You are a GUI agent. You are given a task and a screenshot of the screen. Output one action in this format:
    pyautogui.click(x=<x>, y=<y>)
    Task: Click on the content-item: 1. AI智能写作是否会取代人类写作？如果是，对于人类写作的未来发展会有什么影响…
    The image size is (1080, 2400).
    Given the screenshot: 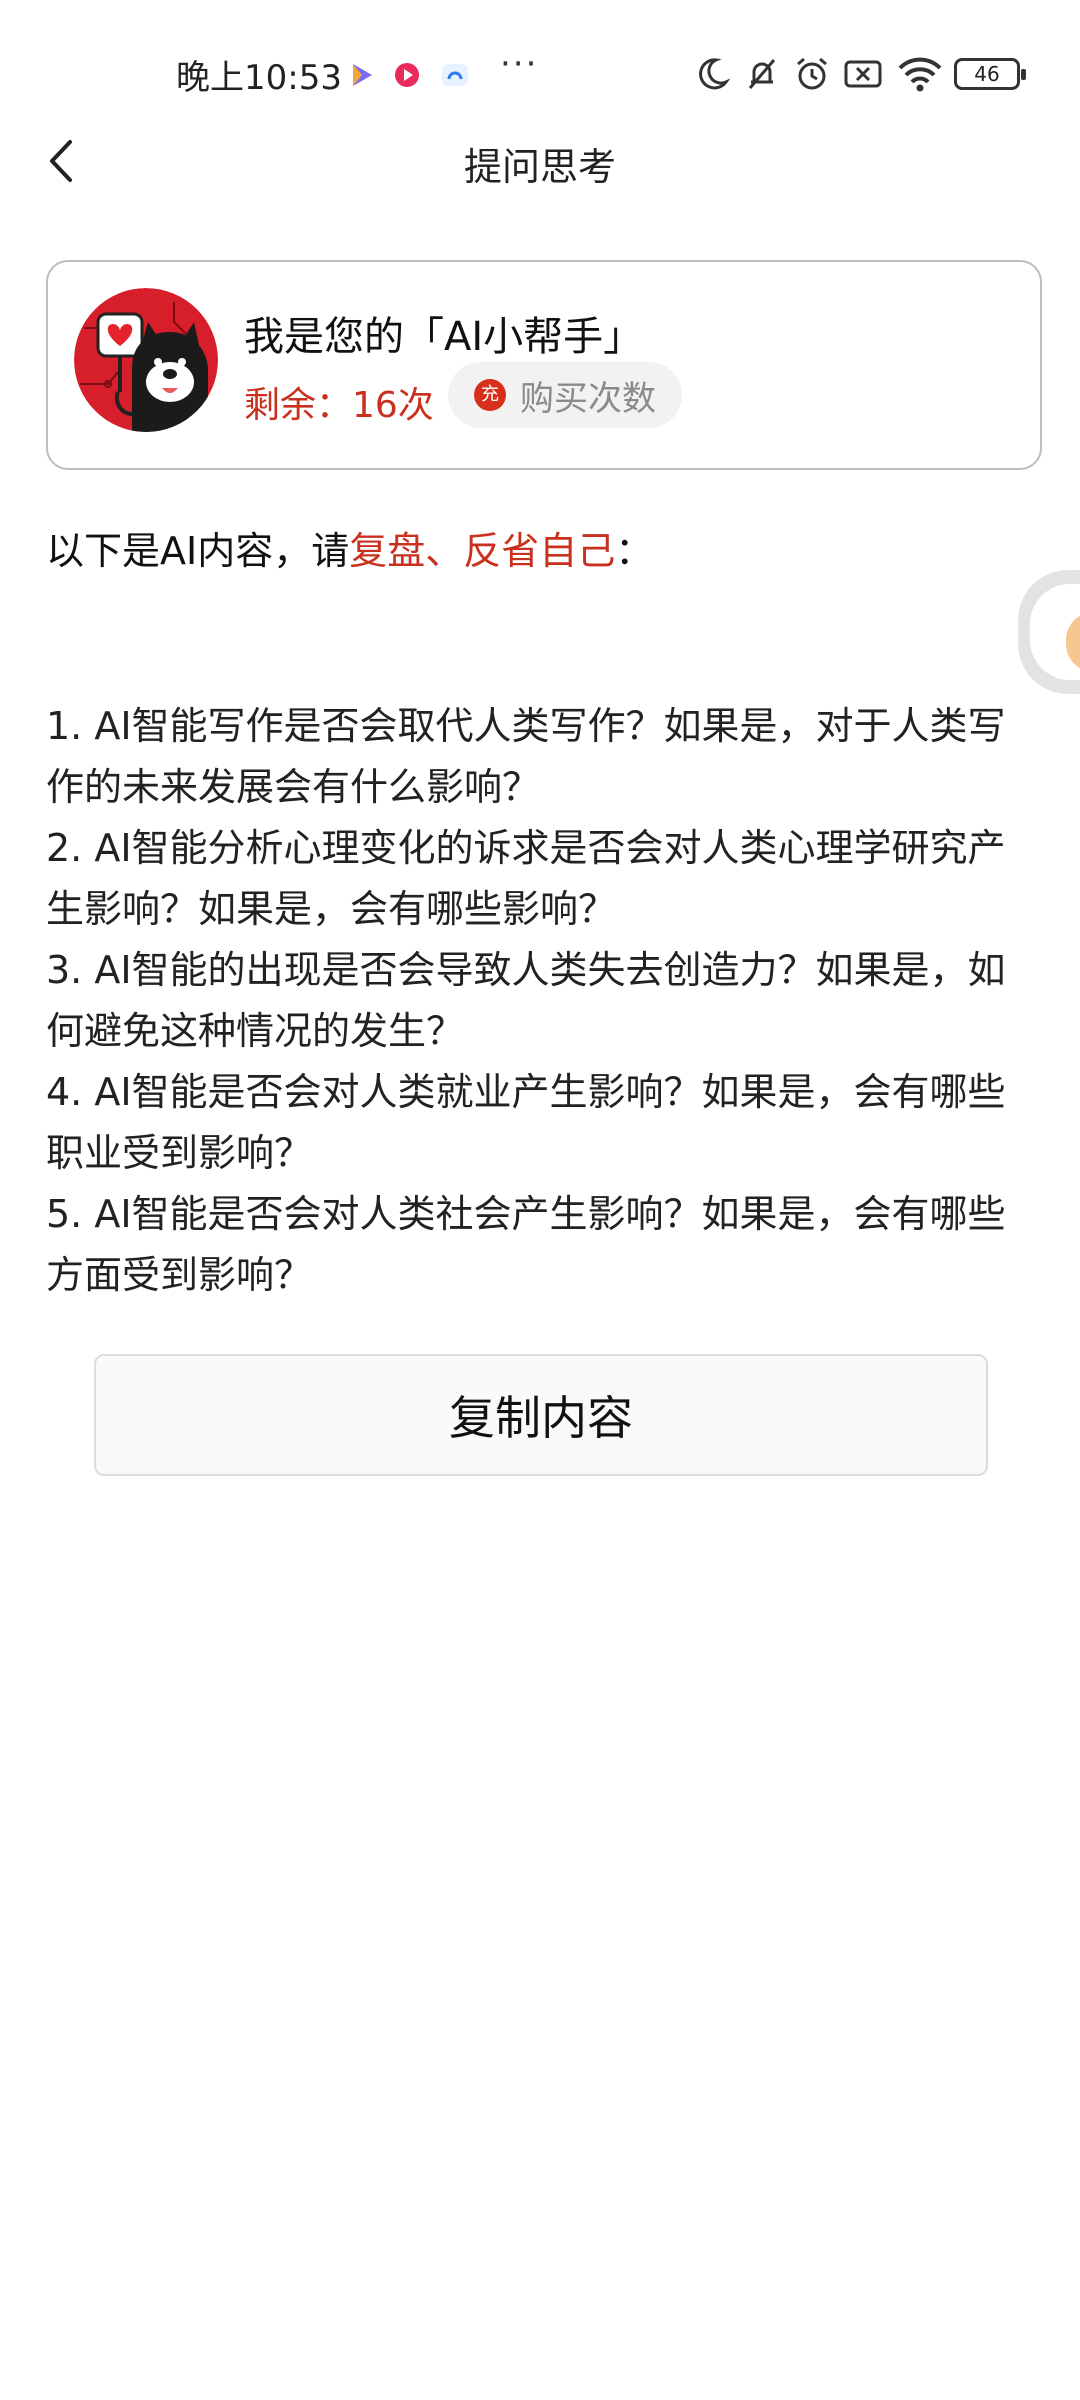 What is the action you would take?
    pyautogui.click(x=526, y=756)
    